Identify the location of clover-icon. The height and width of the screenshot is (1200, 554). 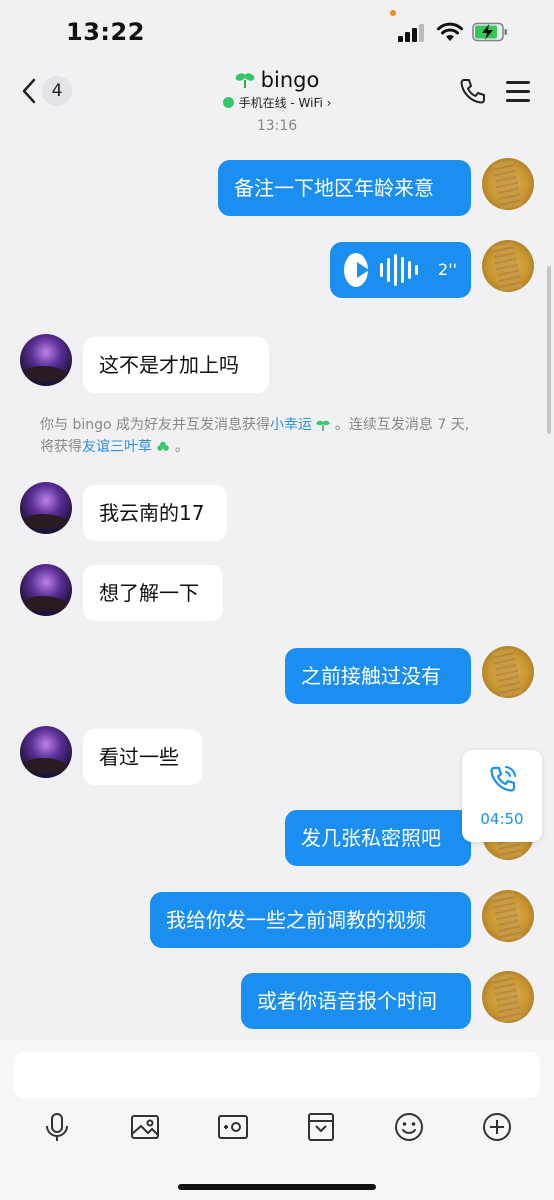
(163, 446).